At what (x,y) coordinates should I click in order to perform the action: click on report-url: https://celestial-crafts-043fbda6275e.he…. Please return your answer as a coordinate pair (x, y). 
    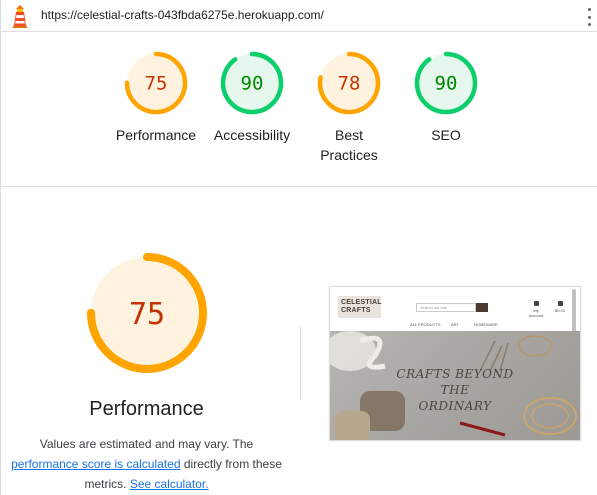
    Looking at the image, I should click on (182, 15).